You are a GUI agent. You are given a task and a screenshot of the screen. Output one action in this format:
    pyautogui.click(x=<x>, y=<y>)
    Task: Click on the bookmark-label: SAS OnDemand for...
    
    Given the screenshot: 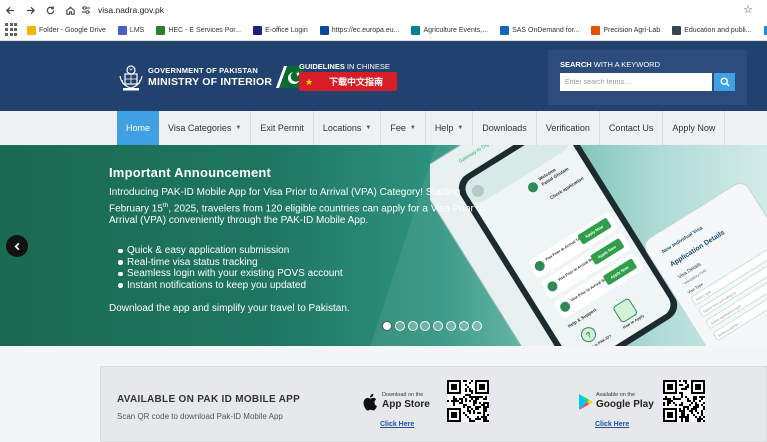 What is the action you would take?
    pyautogui.click(x=546, y=30)
    